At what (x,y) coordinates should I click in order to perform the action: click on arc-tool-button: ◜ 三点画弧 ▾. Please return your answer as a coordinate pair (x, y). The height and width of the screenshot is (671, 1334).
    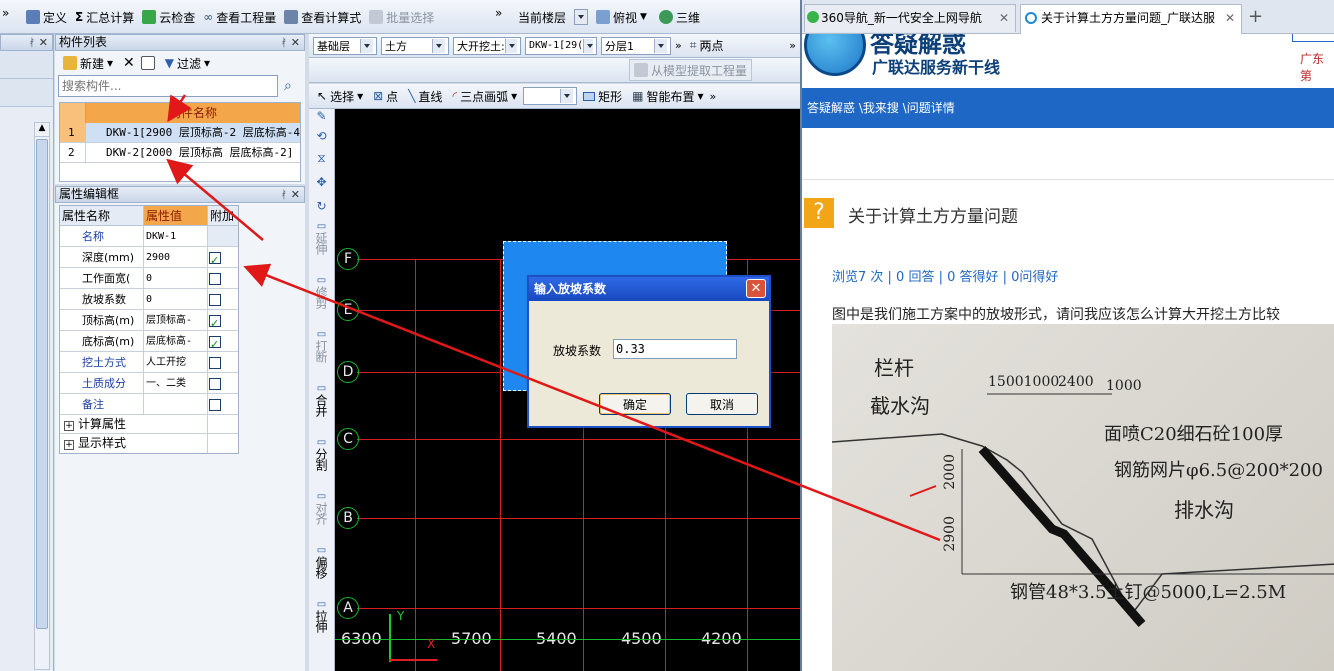
    Looking at the image, I should click on (484, 96).